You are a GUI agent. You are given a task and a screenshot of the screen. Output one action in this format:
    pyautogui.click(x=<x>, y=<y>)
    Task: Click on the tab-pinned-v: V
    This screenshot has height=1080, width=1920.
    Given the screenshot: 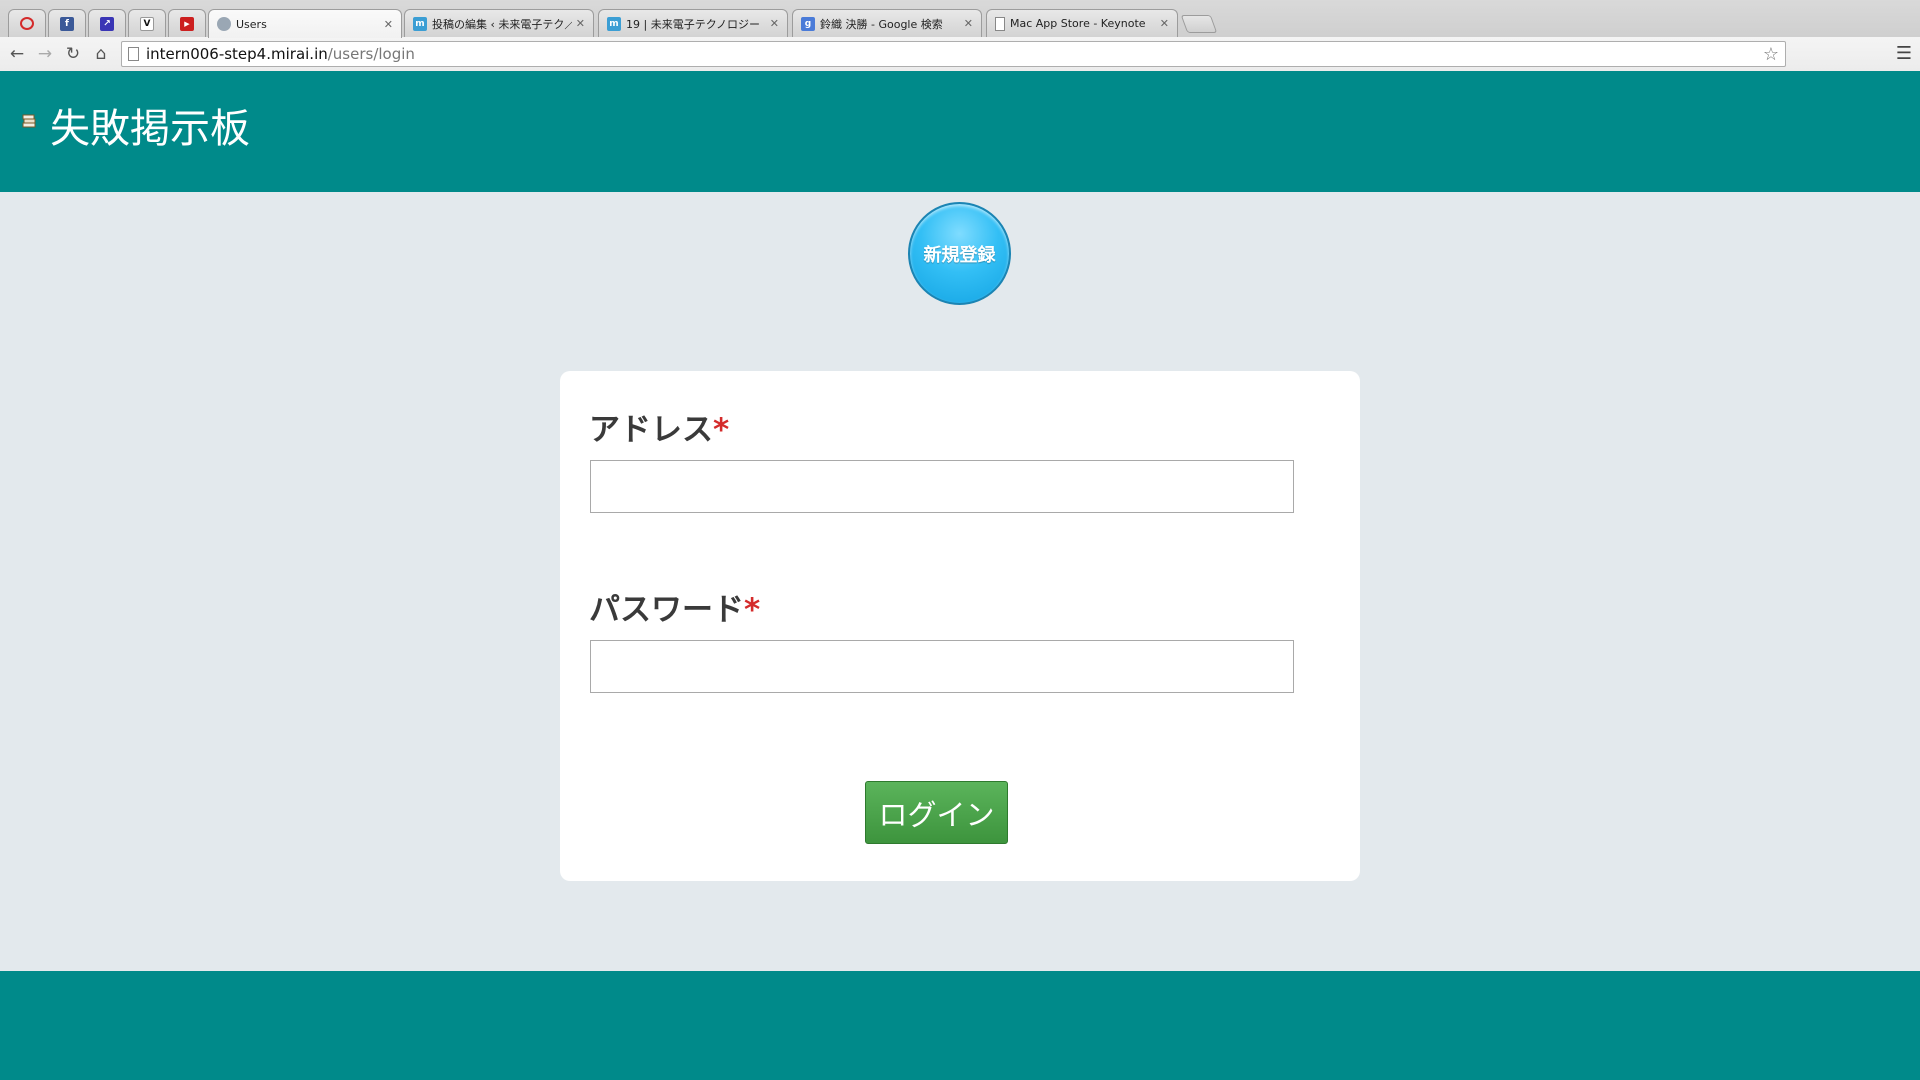 What is the action you would take?
    pyautogui.click(x=147, y=23)
    